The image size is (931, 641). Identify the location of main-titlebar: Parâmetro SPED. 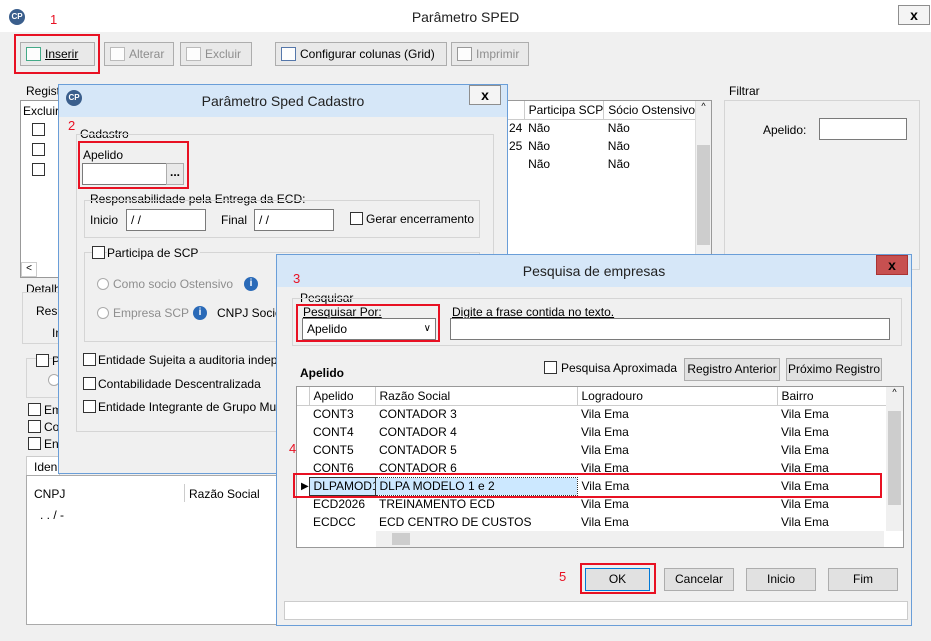
(465, 16).